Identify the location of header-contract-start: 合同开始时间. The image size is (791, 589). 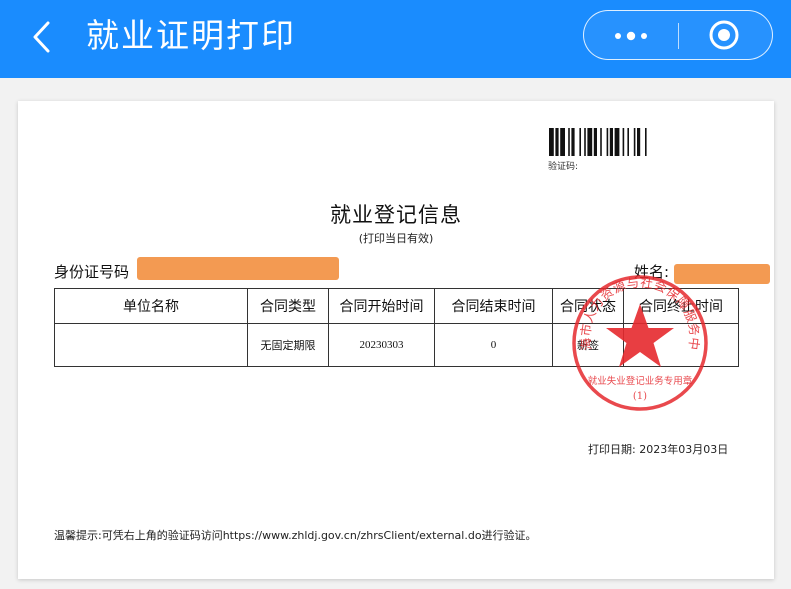
(381, 306).